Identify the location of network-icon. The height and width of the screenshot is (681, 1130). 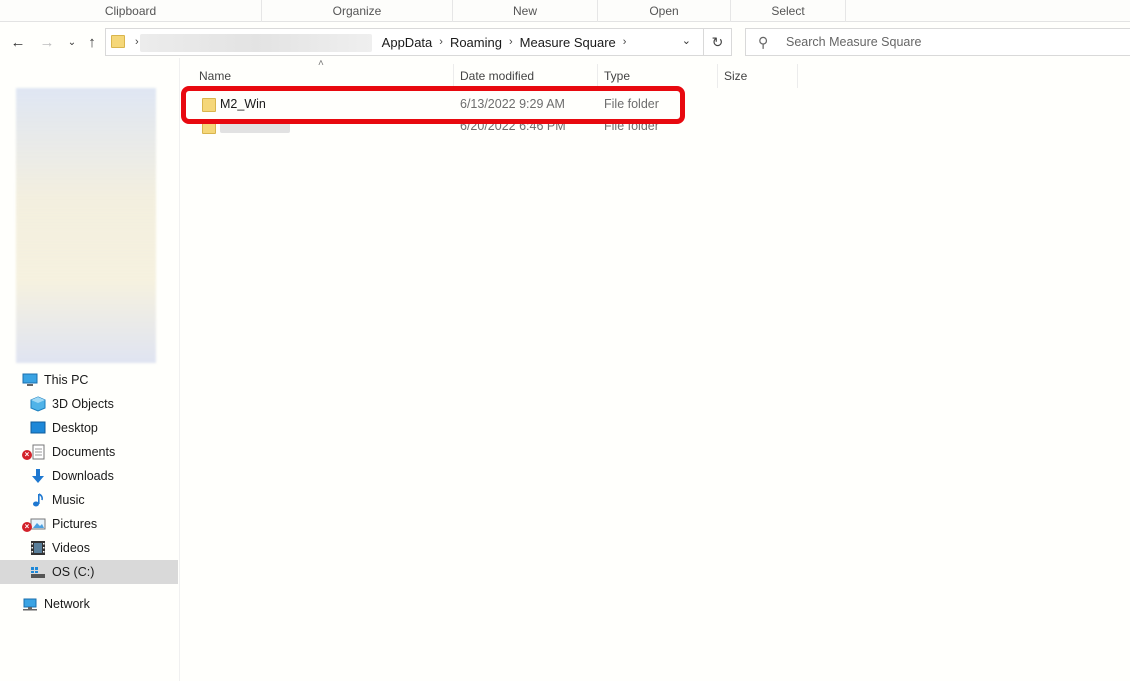
(30, 604).